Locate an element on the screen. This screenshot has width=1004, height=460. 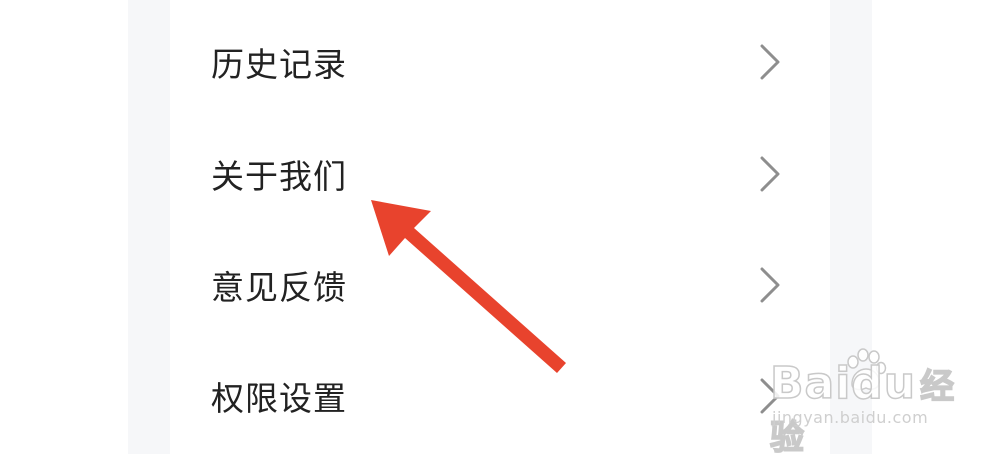
left-gutter is located at coordinates (149, 227).